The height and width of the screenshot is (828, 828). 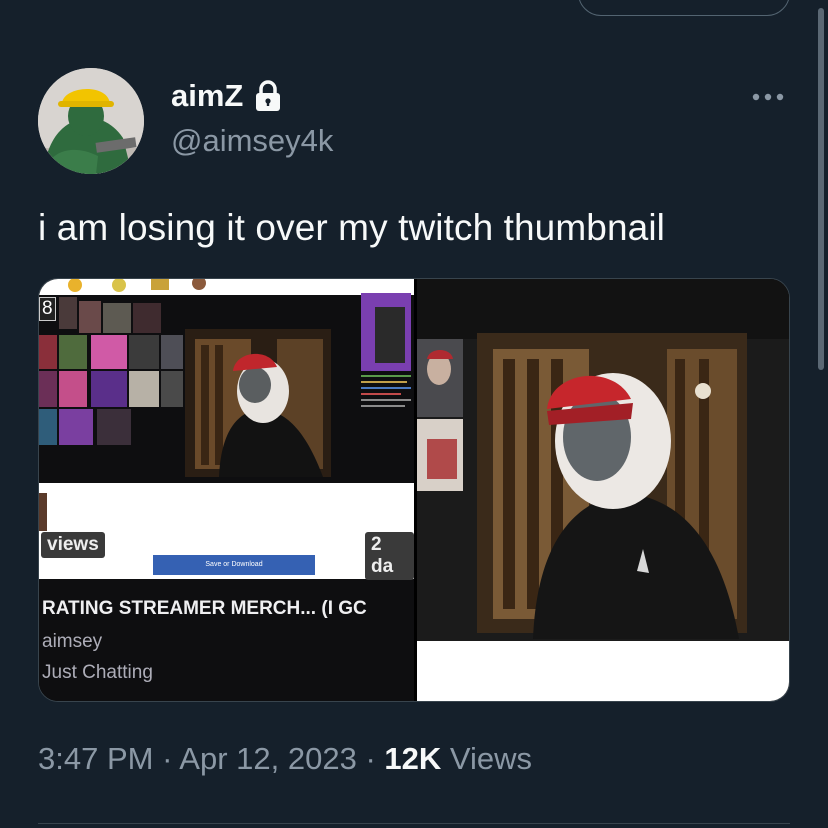 I want to click on days-badge: 2 da, so click(x=389, y=556).